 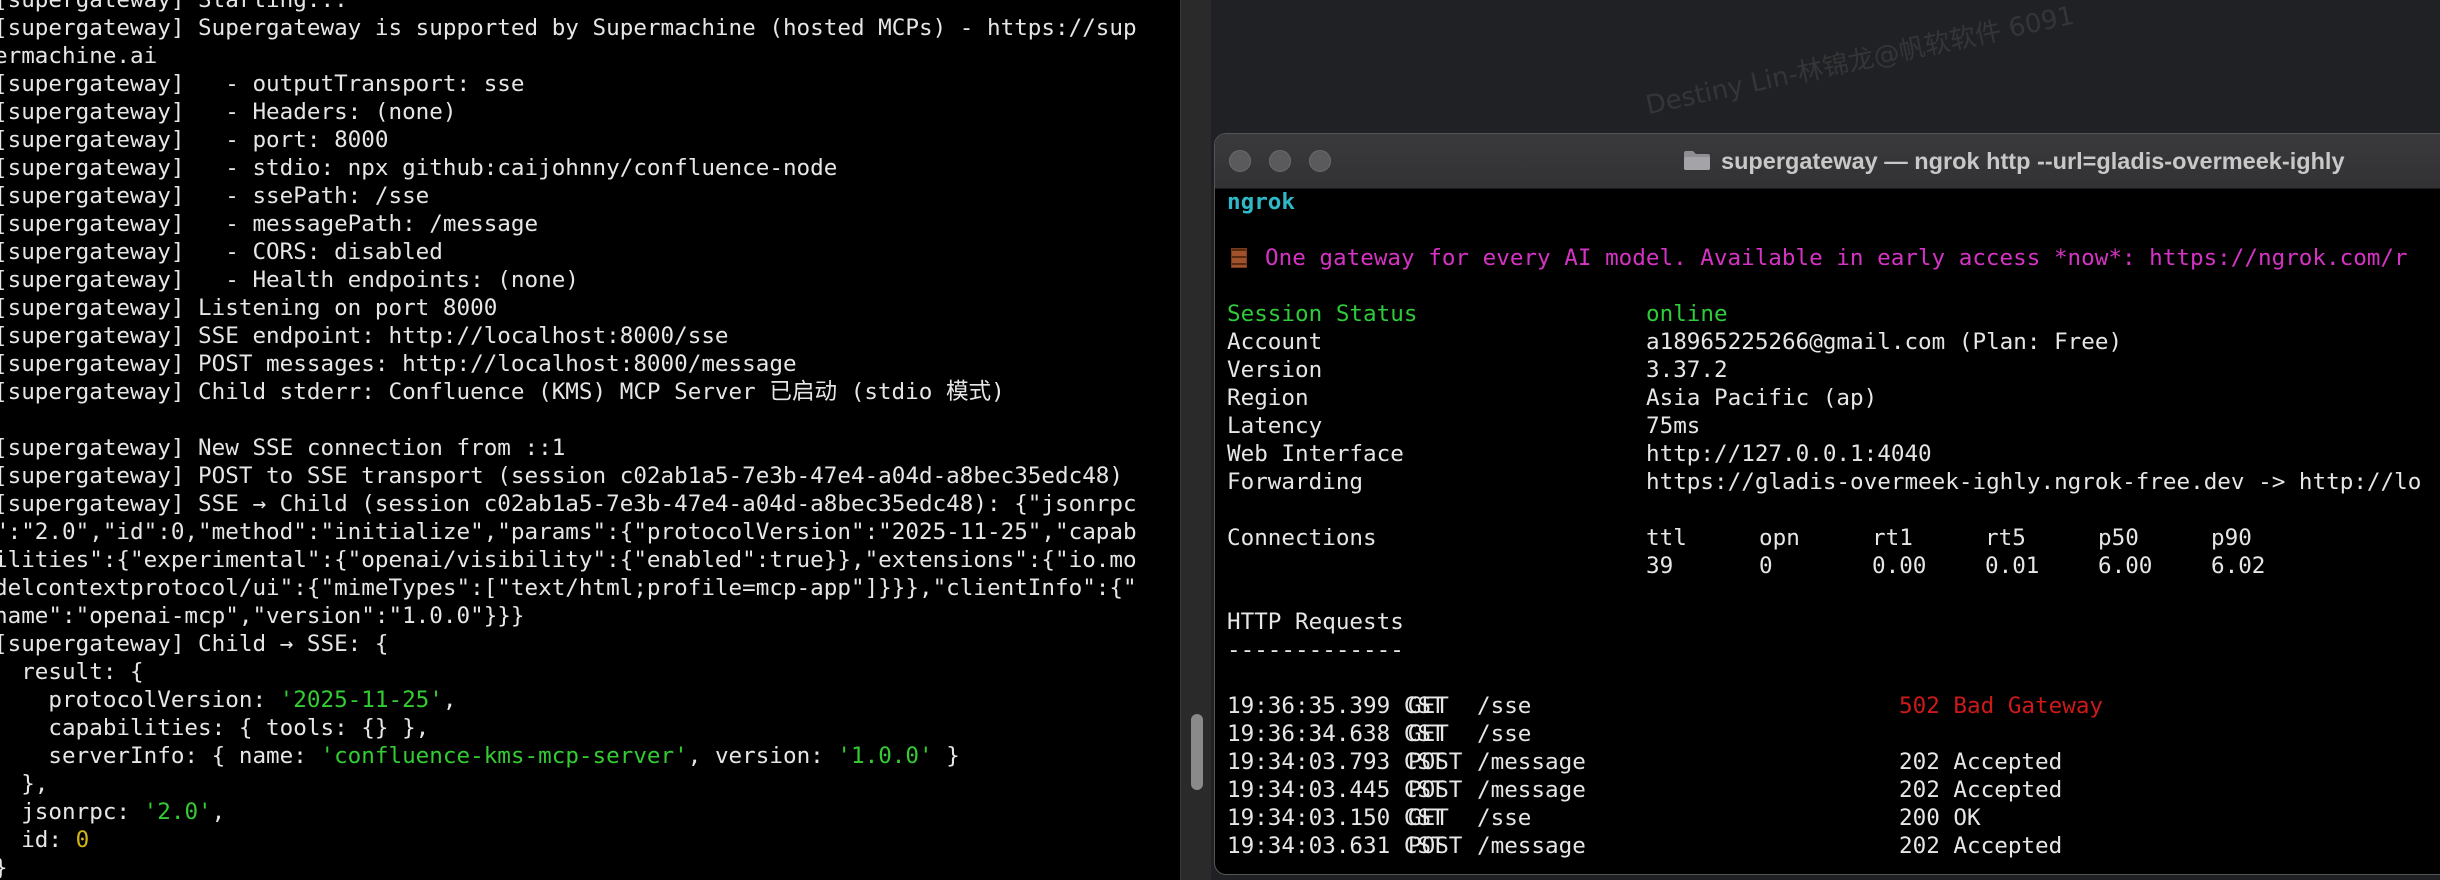 I want to click on terminal-text: [supergateway] - Headers: (none), so click(x=228, y=112).